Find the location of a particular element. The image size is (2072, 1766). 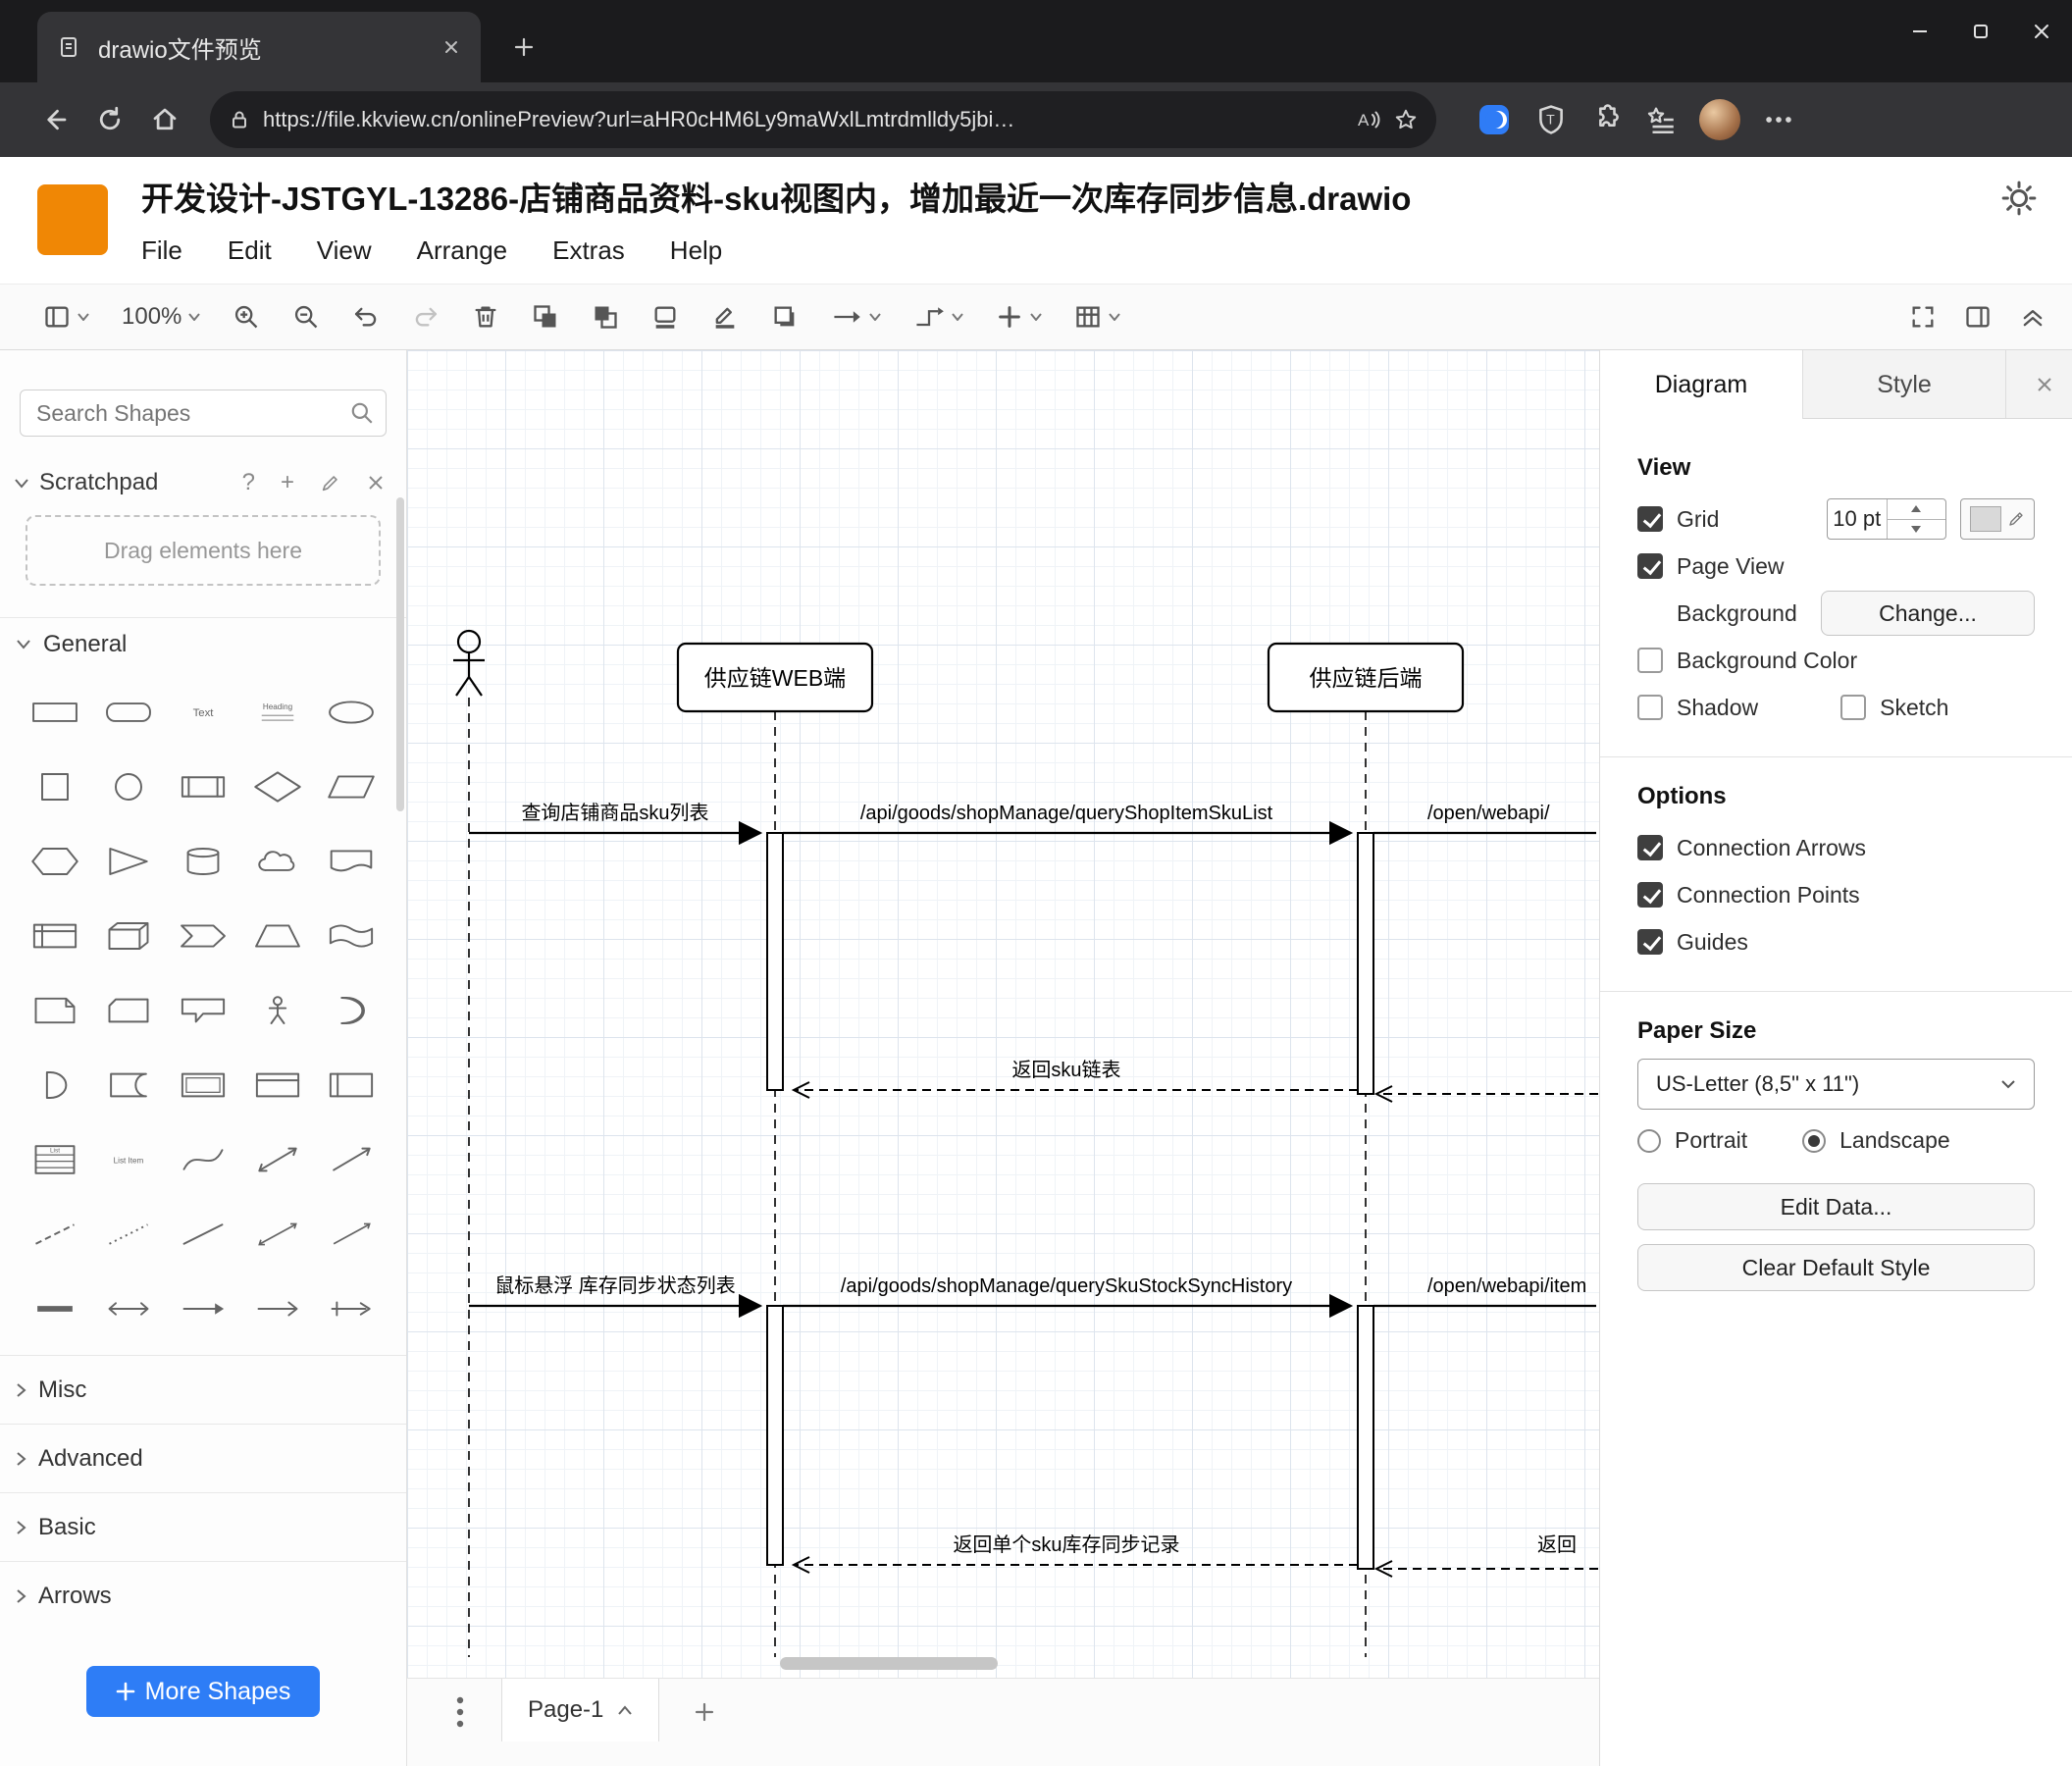

page-view-checkbox is located at coordinates (1650, 566).